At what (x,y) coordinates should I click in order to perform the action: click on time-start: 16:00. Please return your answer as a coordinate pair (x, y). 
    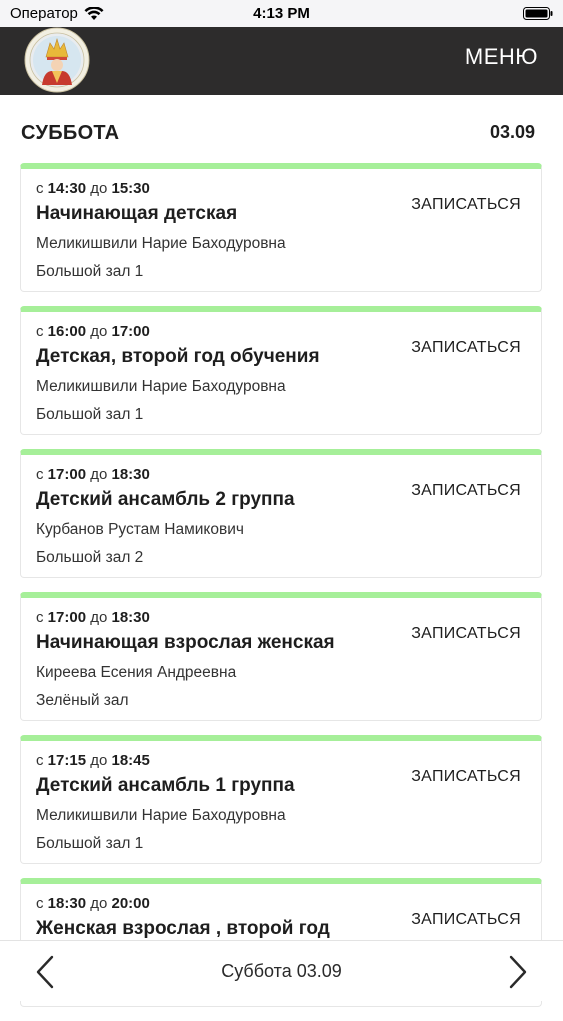
    Looking at the image, I should click on (67, 331).